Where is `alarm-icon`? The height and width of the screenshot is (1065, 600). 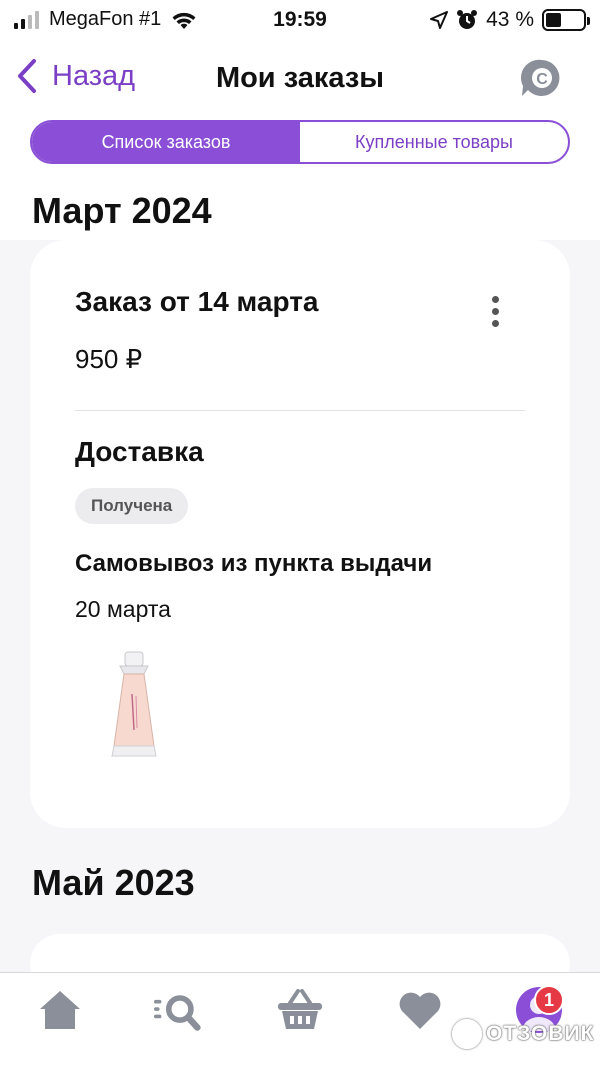
alarm-icon is located at coordinates (467, 19).